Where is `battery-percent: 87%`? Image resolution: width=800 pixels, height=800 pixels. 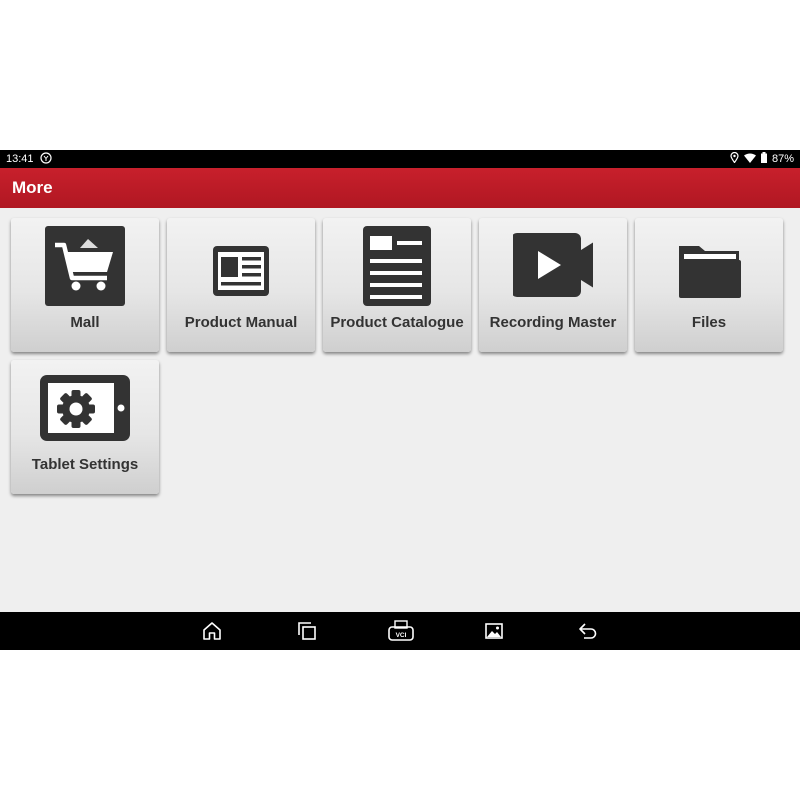 battery-percent: 87% is located at coordinates (782, 159).